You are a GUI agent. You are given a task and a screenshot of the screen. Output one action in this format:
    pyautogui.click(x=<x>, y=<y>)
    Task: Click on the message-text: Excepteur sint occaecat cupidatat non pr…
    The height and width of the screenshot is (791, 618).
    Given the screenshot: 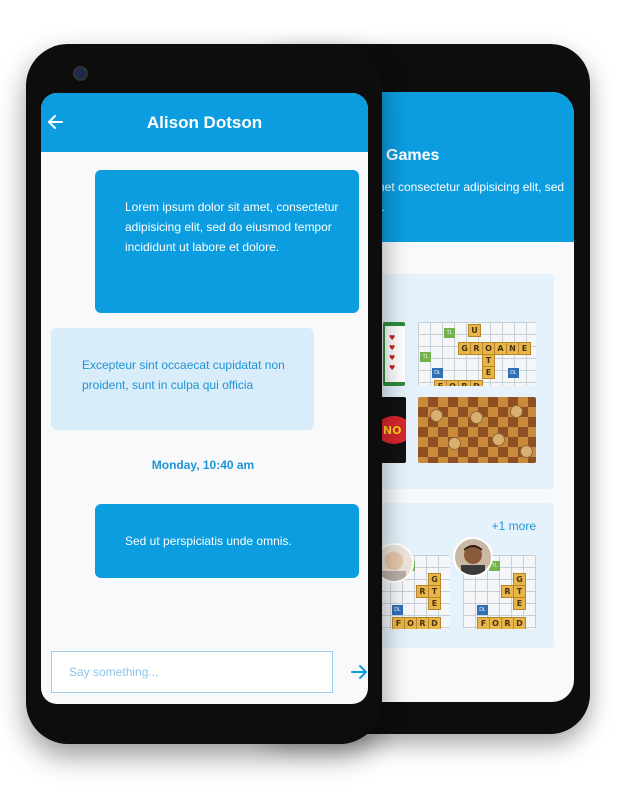 What is the action you would take?
    pyautogui.click(x=183, y=375)
    